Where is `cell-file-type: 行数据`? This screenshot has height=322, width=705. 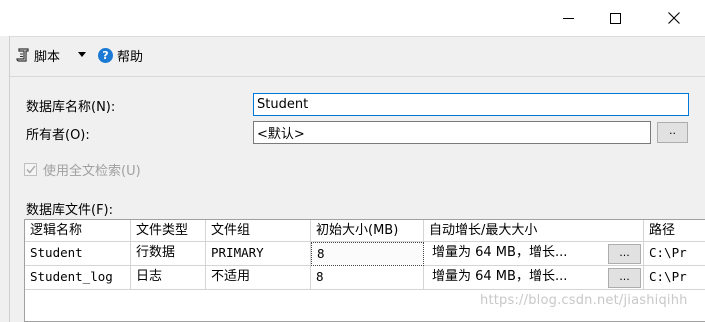
cell-file-type: 行数据 is located at coordinates (168, 254).